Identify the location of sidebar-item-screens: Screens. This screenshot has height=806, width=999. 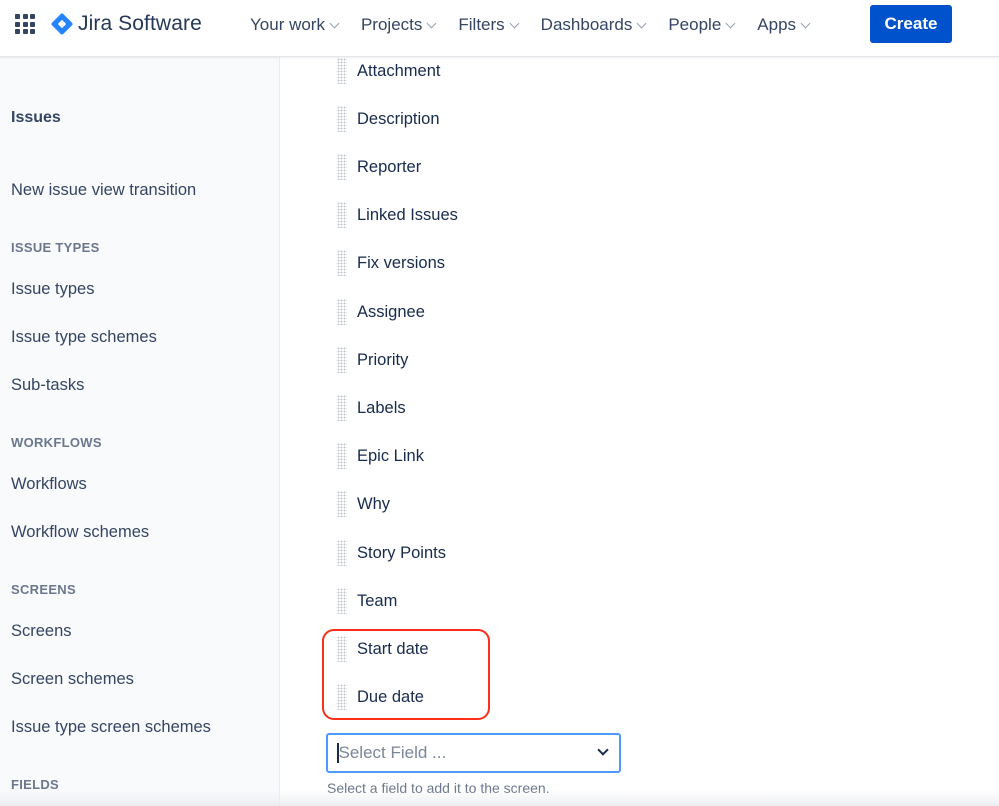
(41, 631).